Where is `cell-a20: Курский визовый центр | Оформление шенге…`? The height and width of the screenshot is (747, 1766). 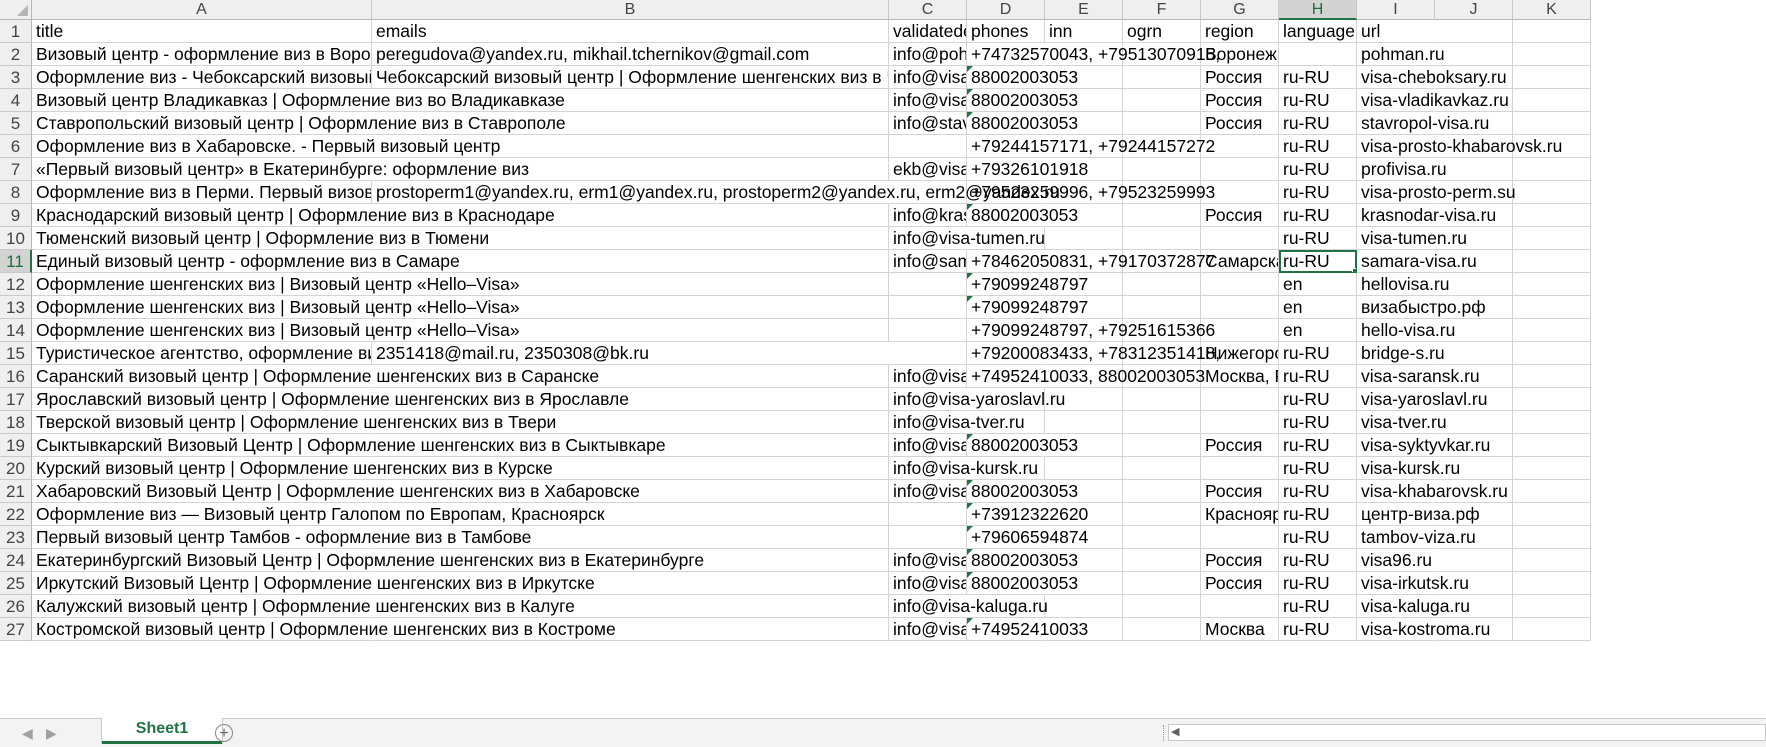 cell-a20: Курский визовый центр | Оформление шенге… is located at coordinates (292, 468).